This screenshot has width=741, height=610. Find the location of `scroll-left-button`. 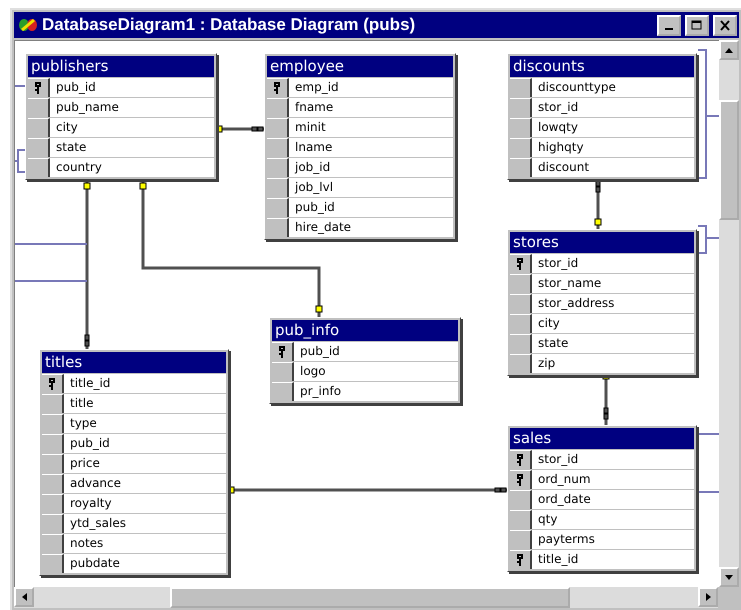

scroll-left-button is located at coordinates (24, 597).